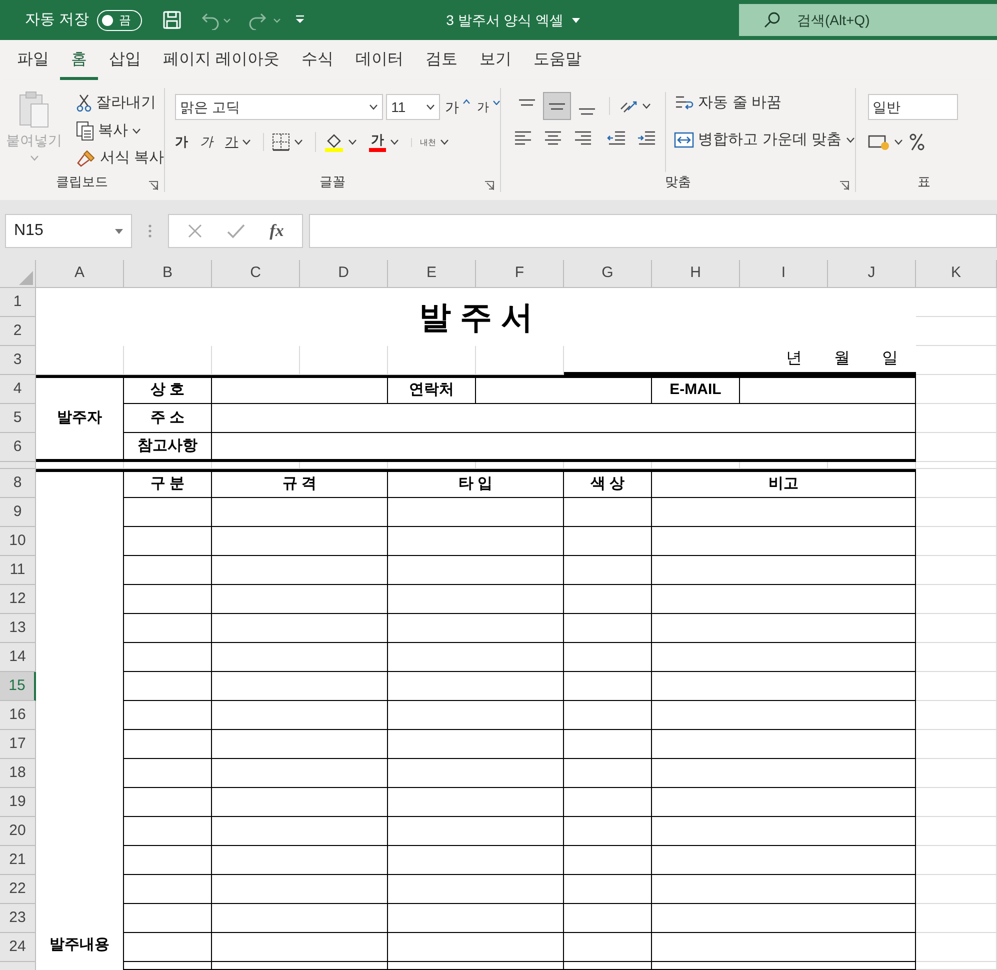 This screenshot has width=997, height=970. What do you see at coordinates (68, 231) in the screenshot?
I see `name-box: N15` at bounding box center [68, 231].